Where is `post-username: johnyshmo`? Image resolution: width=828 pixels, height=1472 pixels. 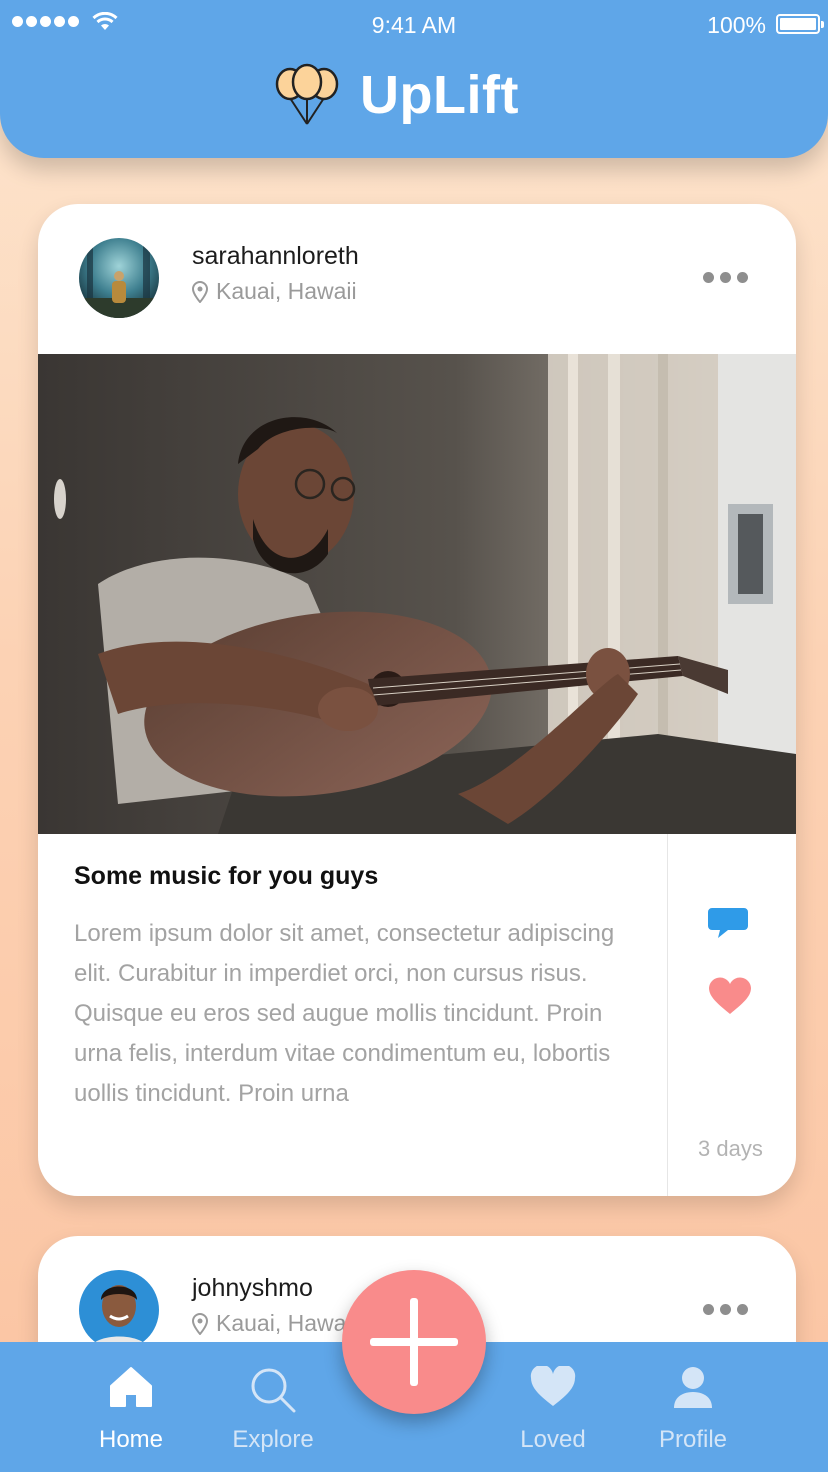 post-username: johnyshmo is located at coordinates (252, 1288).